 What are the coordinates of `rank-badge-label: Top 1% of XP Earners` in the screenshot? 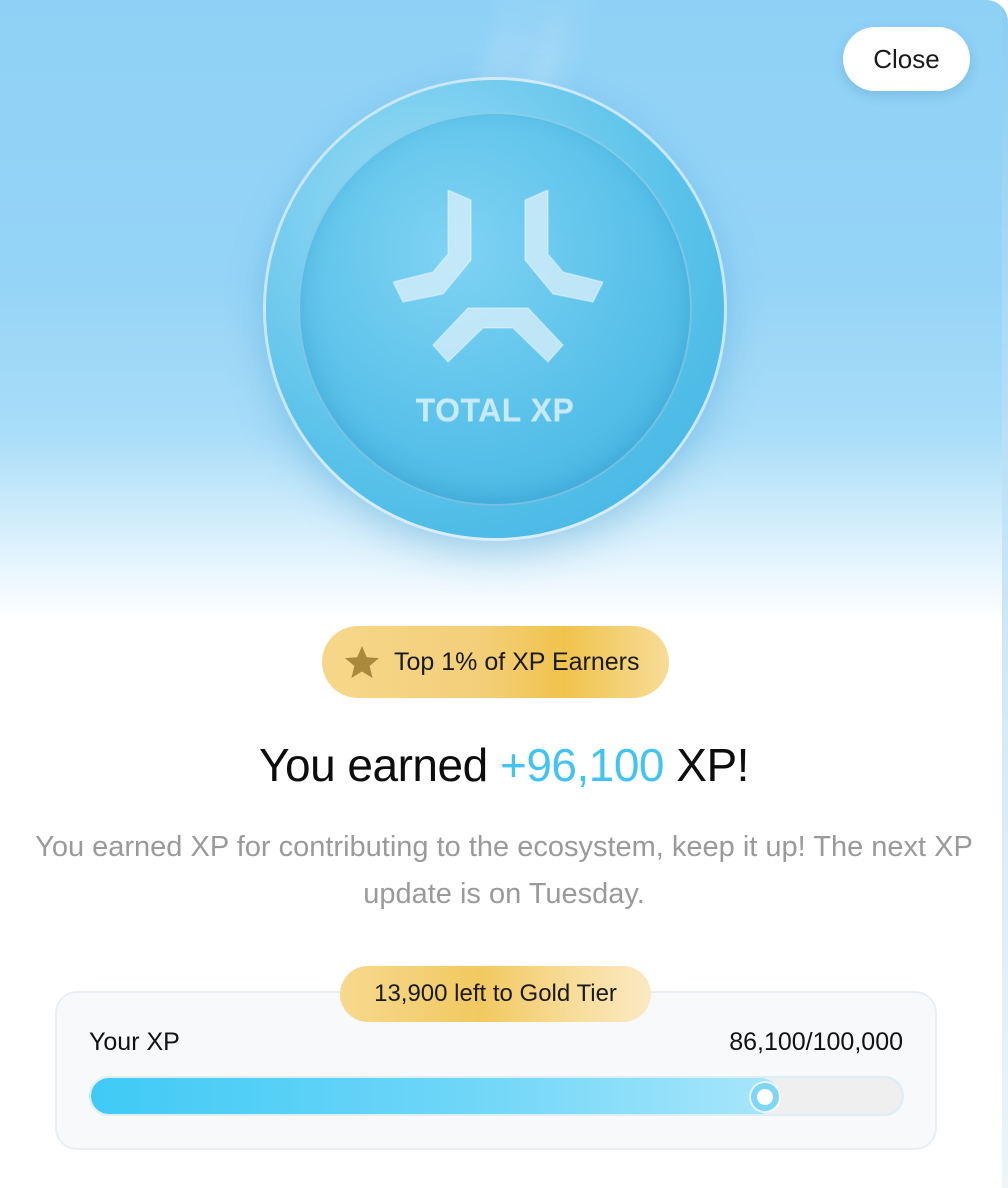 It's located at (517, 661).